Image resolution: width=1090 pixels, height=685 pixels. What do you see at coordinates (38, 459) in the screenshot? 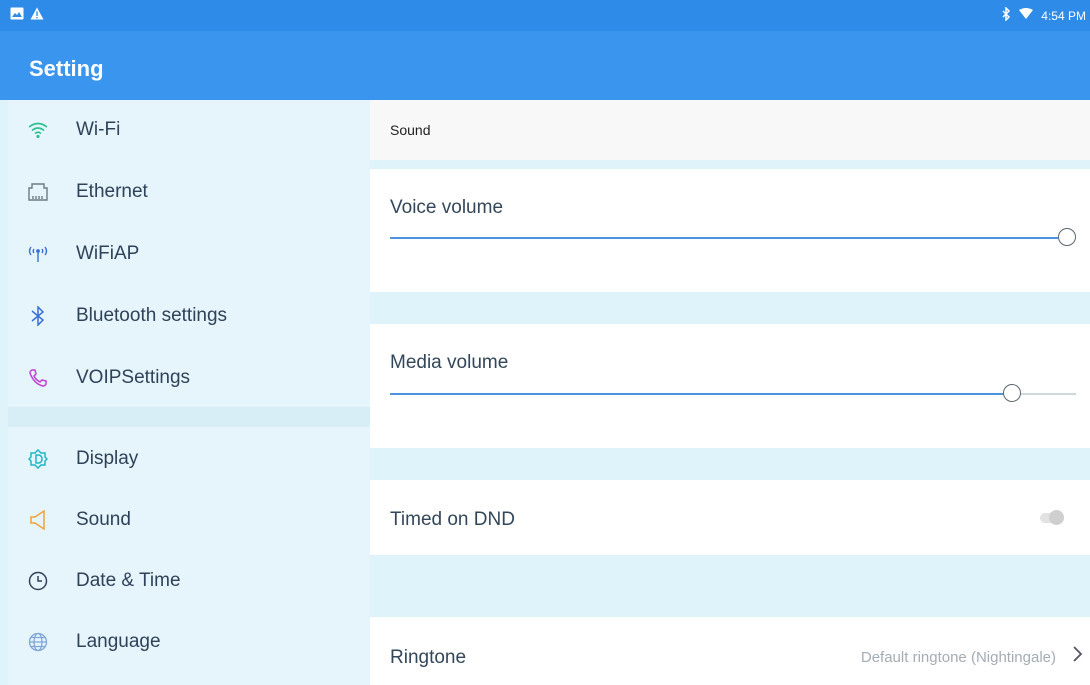
I see `display-icon` at bounding box center [38, 459].